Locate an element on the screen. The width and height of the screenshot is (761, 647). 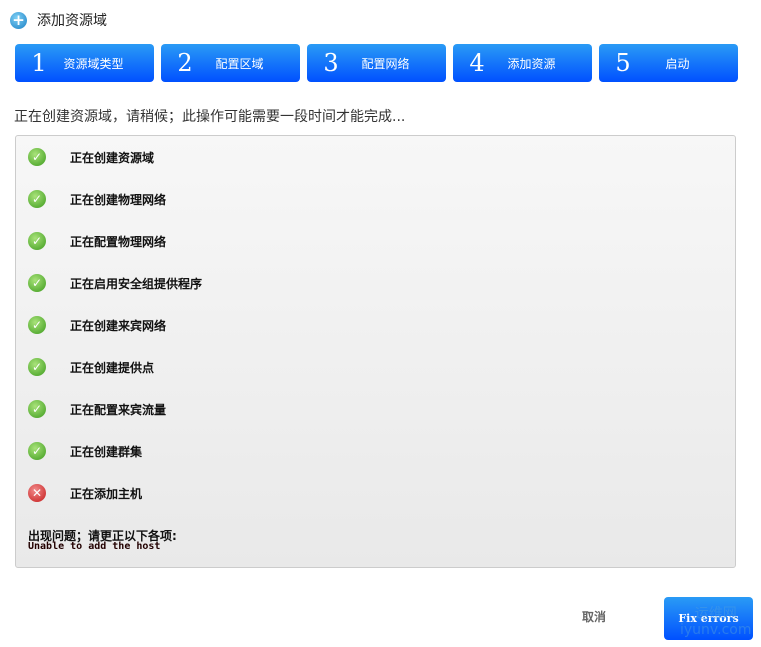
task-item: ✓ 正在创建物理网络 is located at coordinates (97, 199).